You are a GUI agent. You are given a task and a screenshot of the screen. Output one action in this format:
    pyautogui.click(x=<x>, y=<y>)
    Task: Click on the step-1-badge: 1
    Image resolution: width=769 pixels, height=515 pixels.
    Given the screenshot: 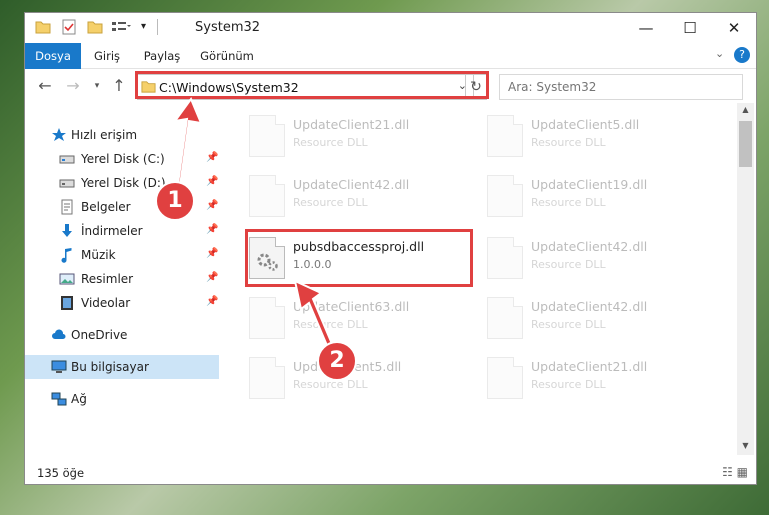 What is the action you would take?
    pyautogui.click(x=175, y=201)
    